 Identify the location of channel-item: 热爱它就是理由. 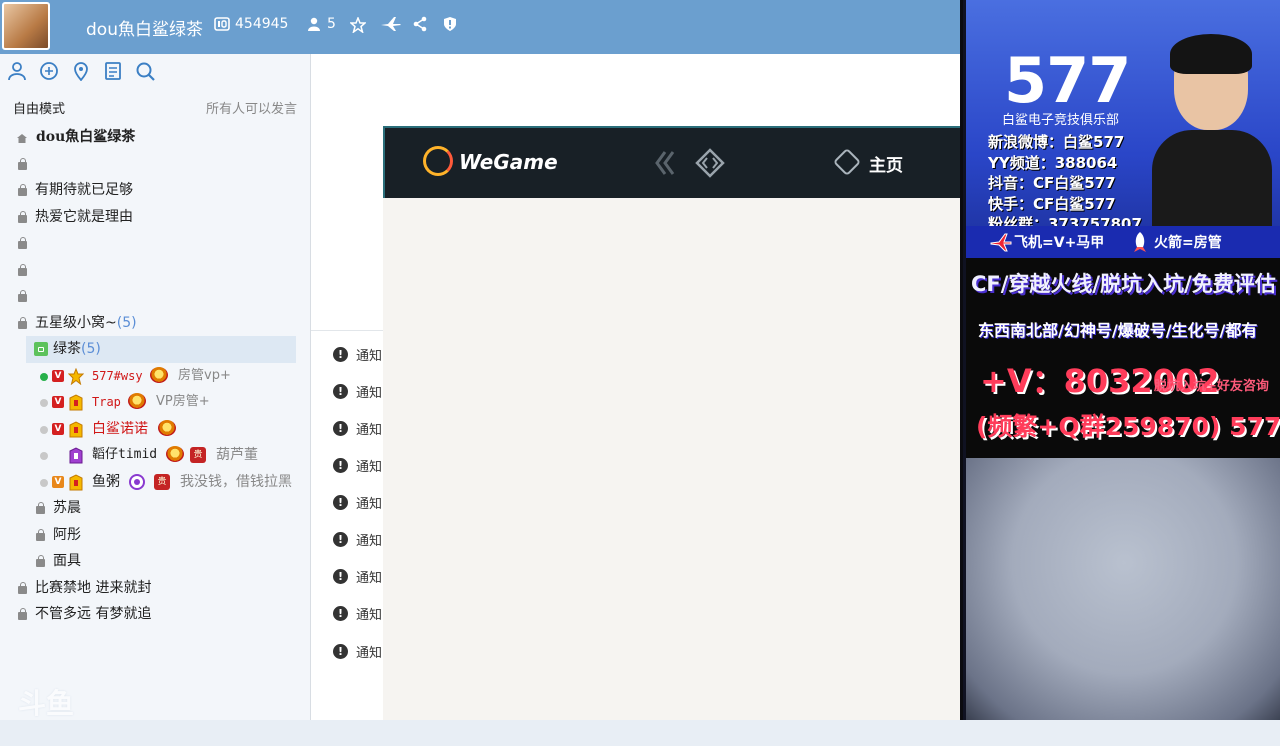
(150, 217).